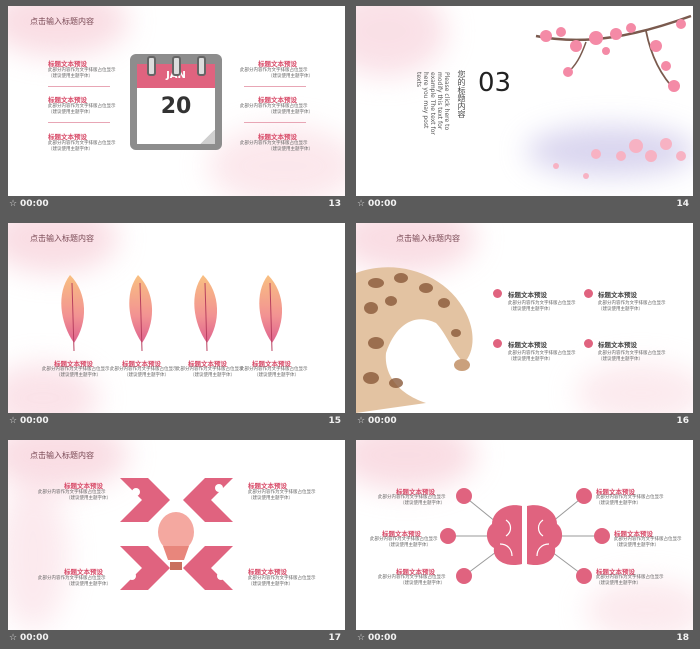  I want to click on gear-icon, so click(464, 576).